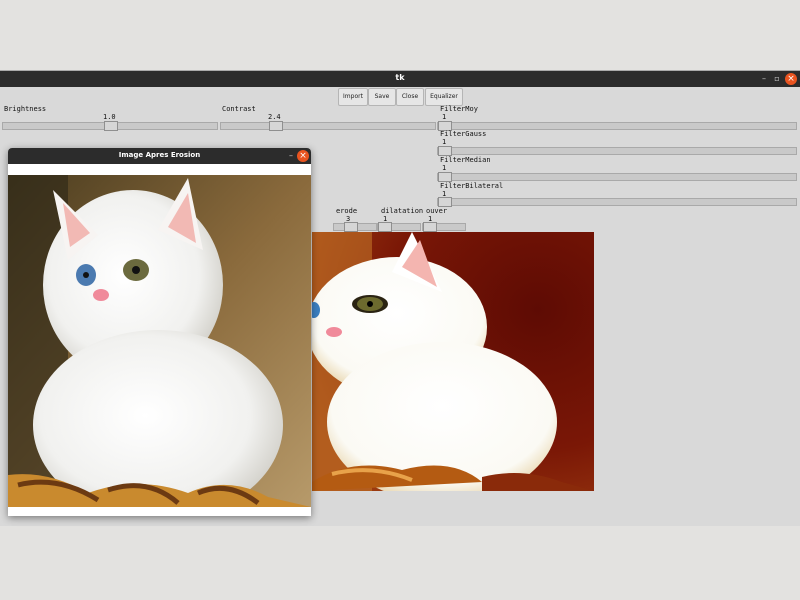  I want to click on filter-gauss-slider-handle, so click(445, 151).